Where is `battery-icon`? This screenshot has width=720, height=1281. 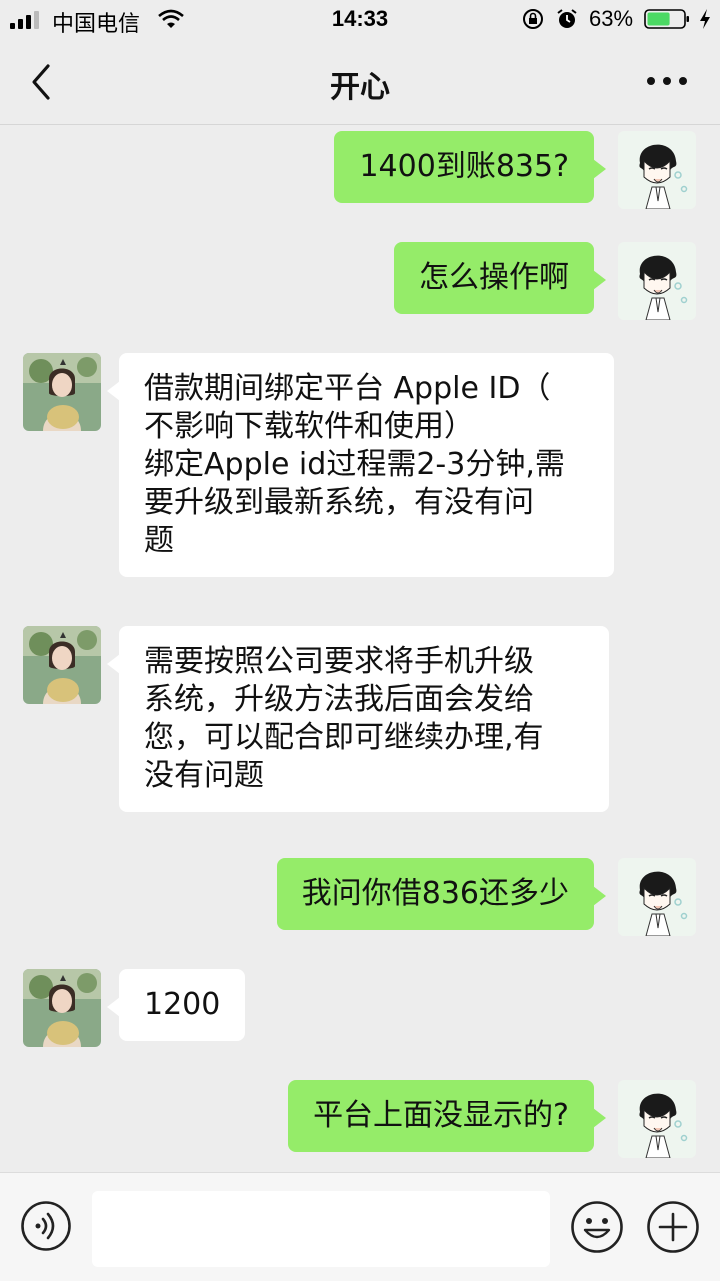 battery-icon is located at coordinates (666, 19).